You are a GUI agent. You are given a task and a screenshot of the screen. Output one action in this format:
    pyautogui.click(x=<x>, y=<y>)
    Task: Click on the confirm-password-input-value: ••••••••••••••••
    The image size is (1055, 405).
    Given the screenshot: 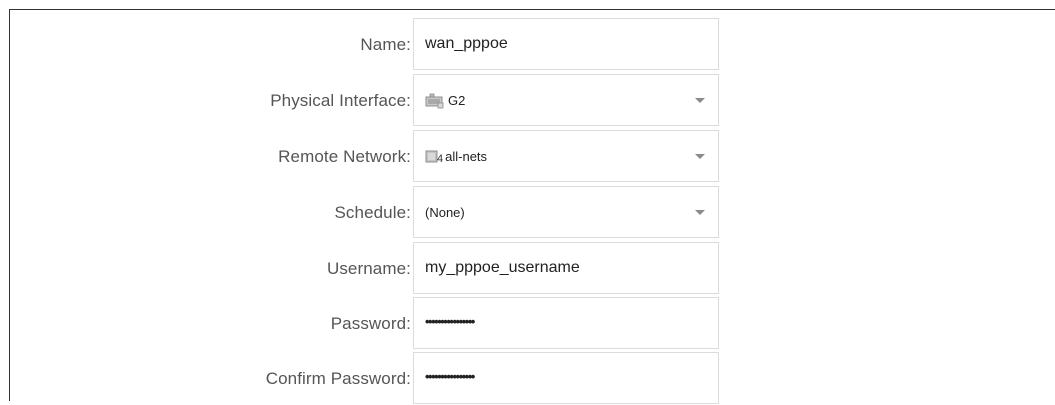 What is the action you would take?
    pyautogui.click(x=450, y=376)
    